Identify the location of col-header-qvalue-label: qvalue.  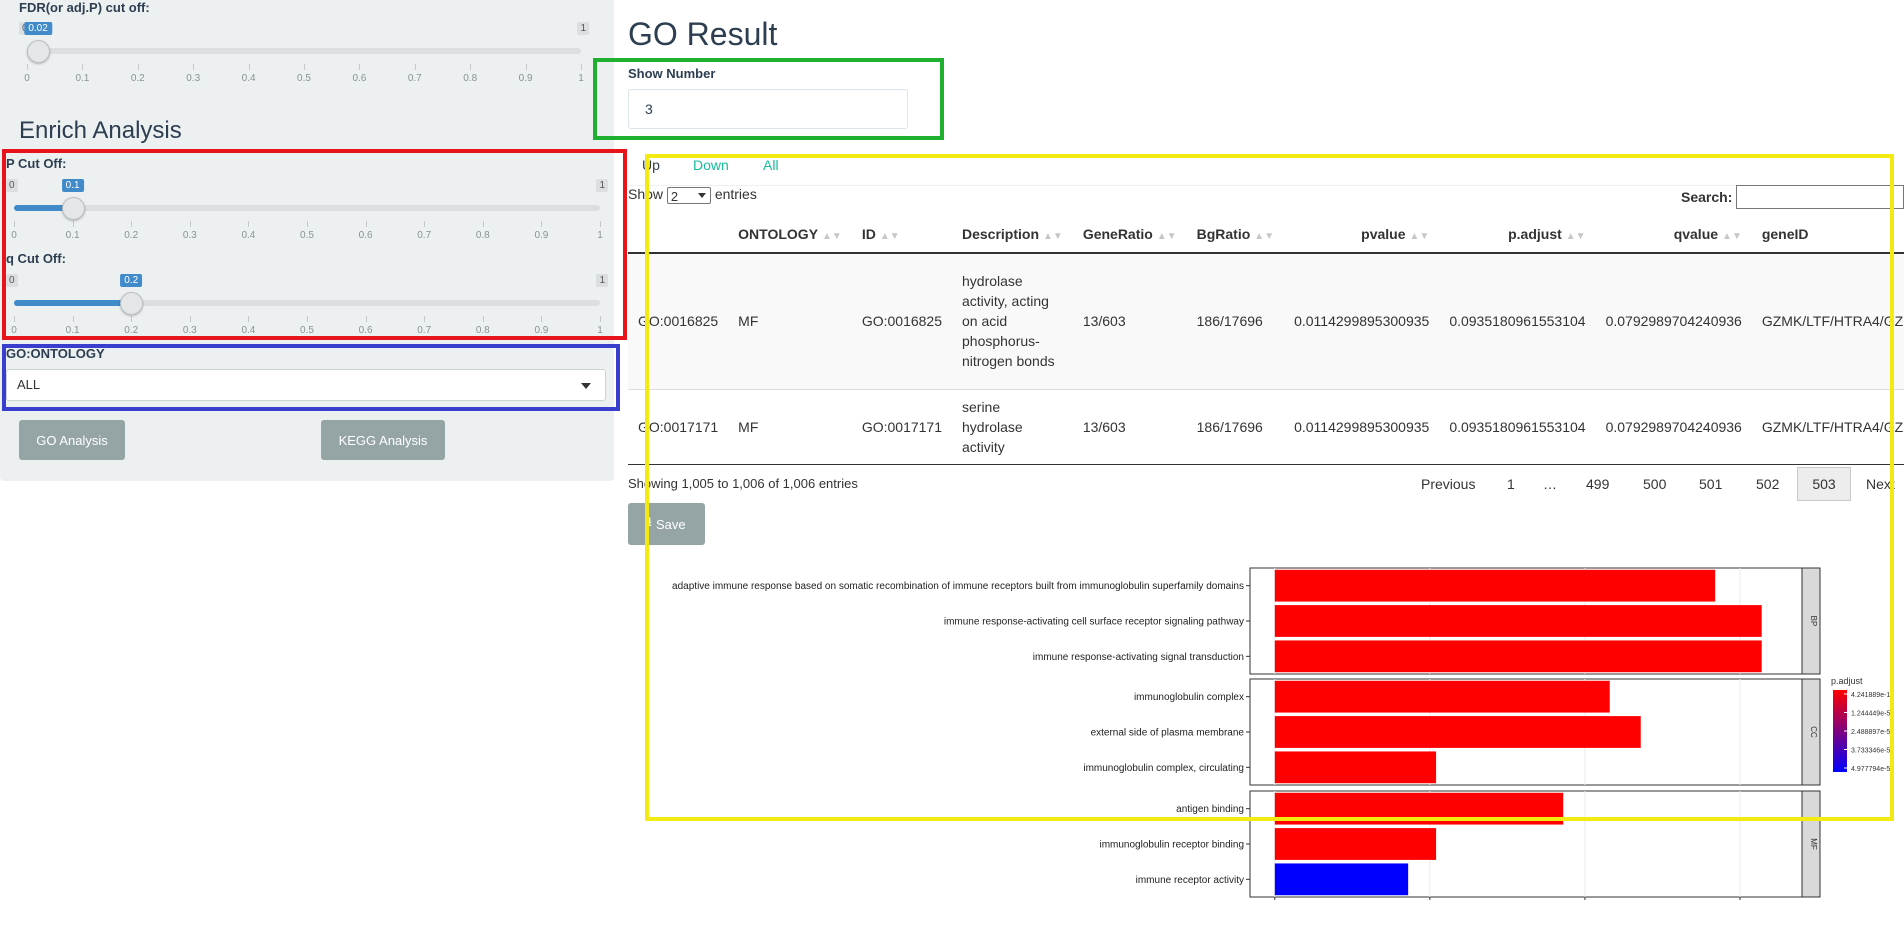
(1696, 234).